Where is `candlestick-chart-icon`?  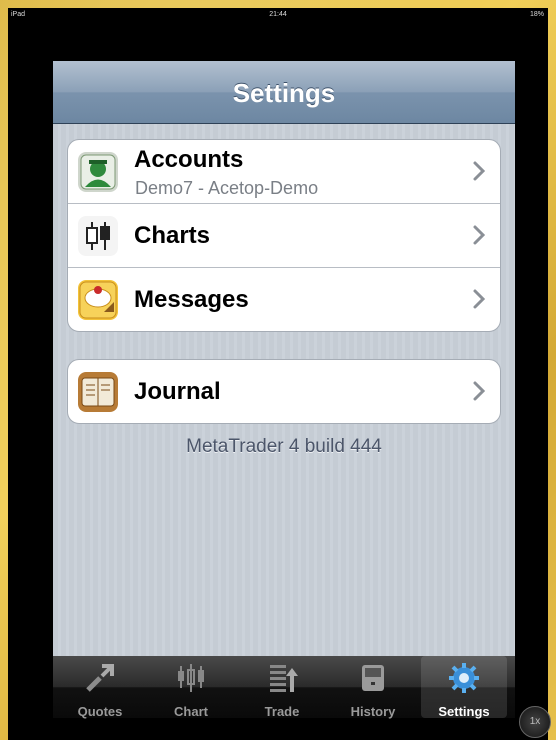 candlestick-chart-icon is located at coordinates (191, 678).